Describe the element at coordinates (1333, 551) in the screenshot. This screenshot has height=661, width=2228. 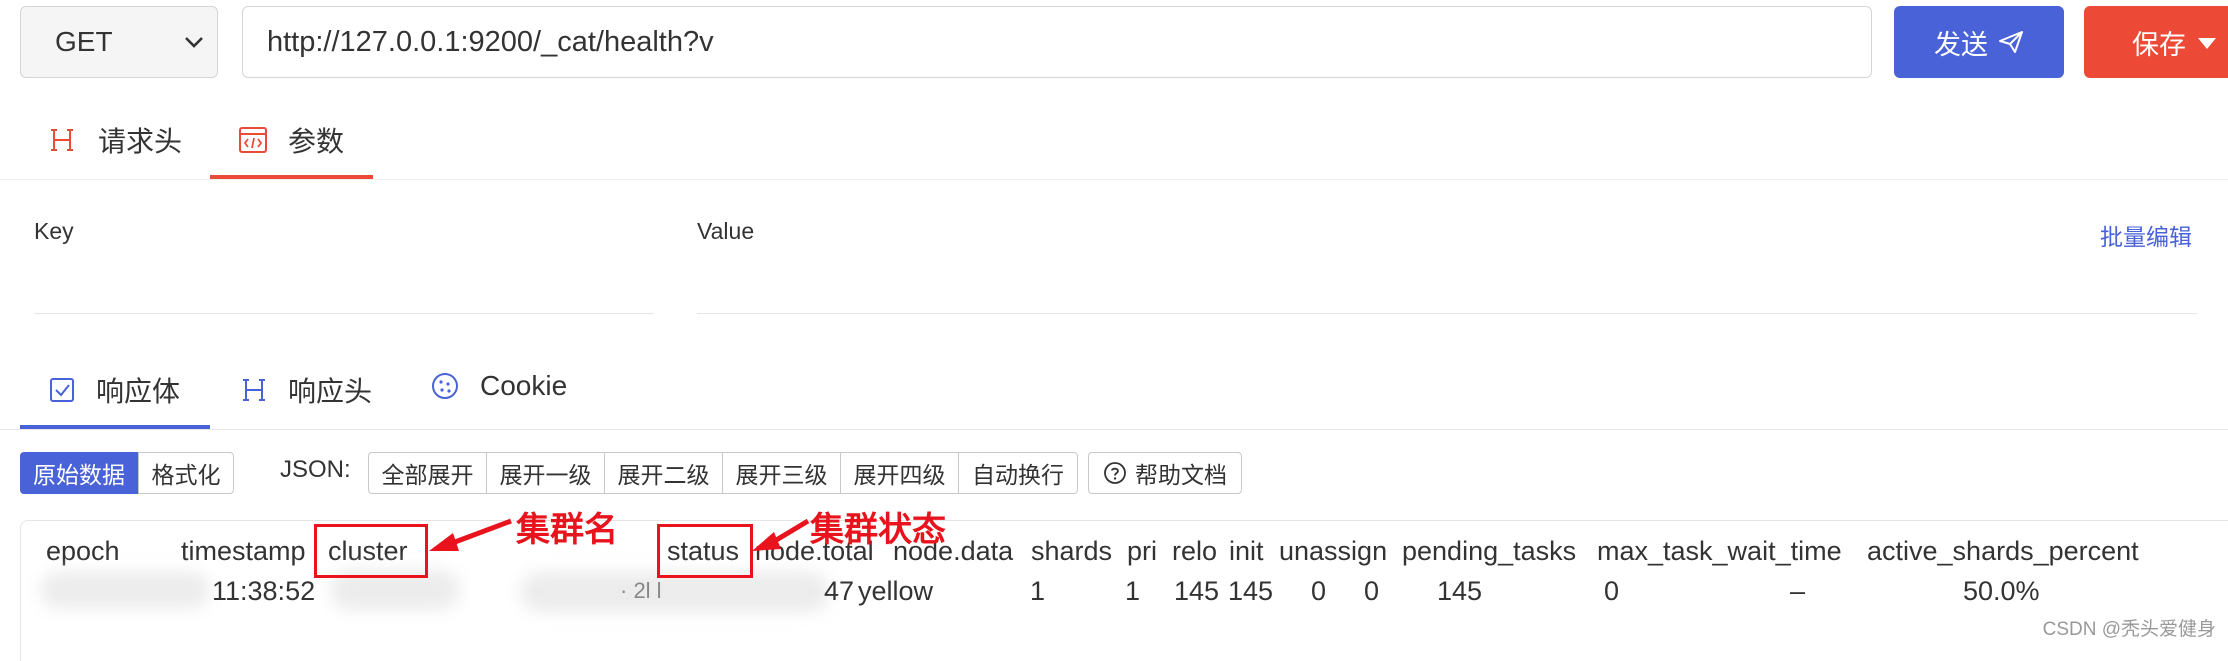
I see `col-unassign: unassign` at that location.